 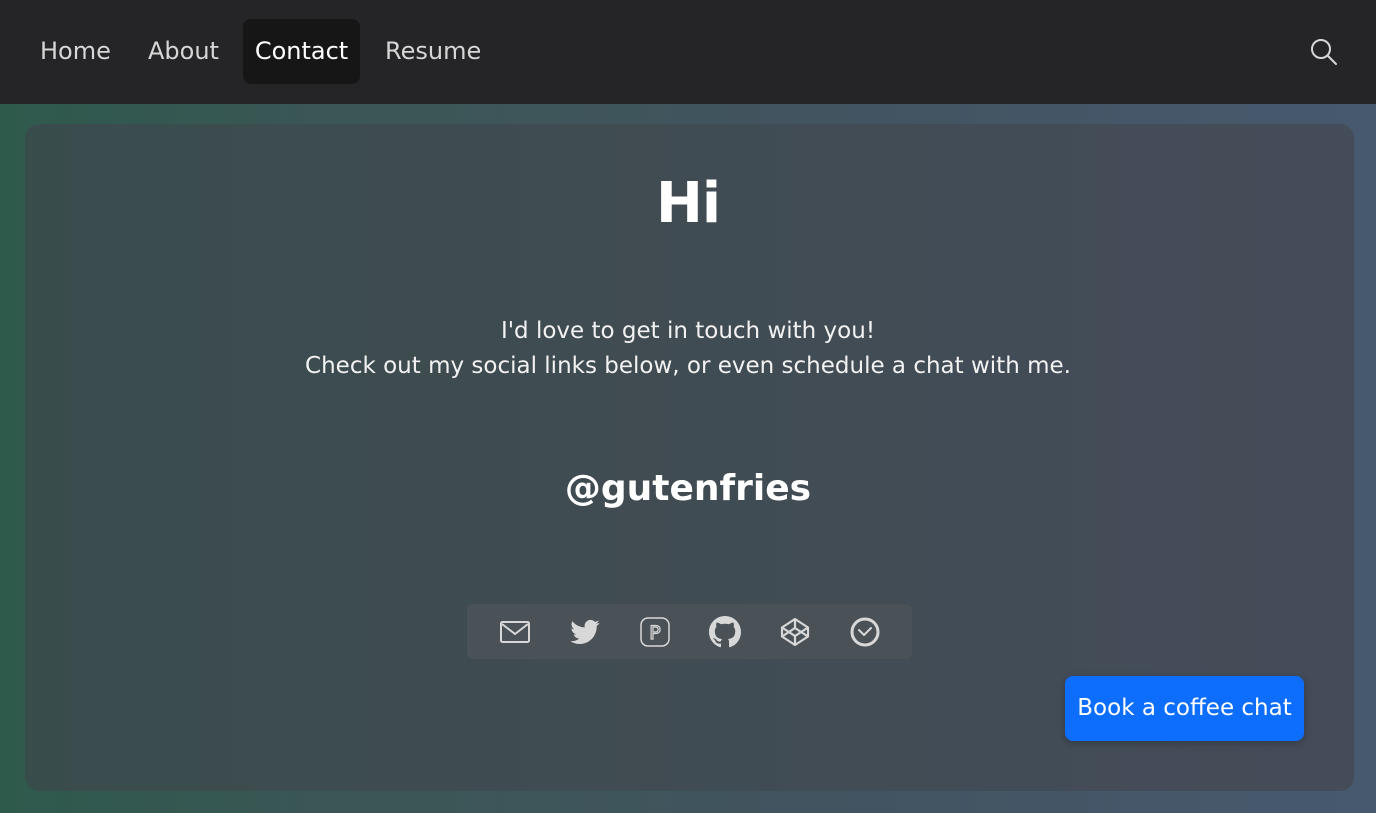 I want to click on nav-item-contact: Contact, so click(x=301, y=51).